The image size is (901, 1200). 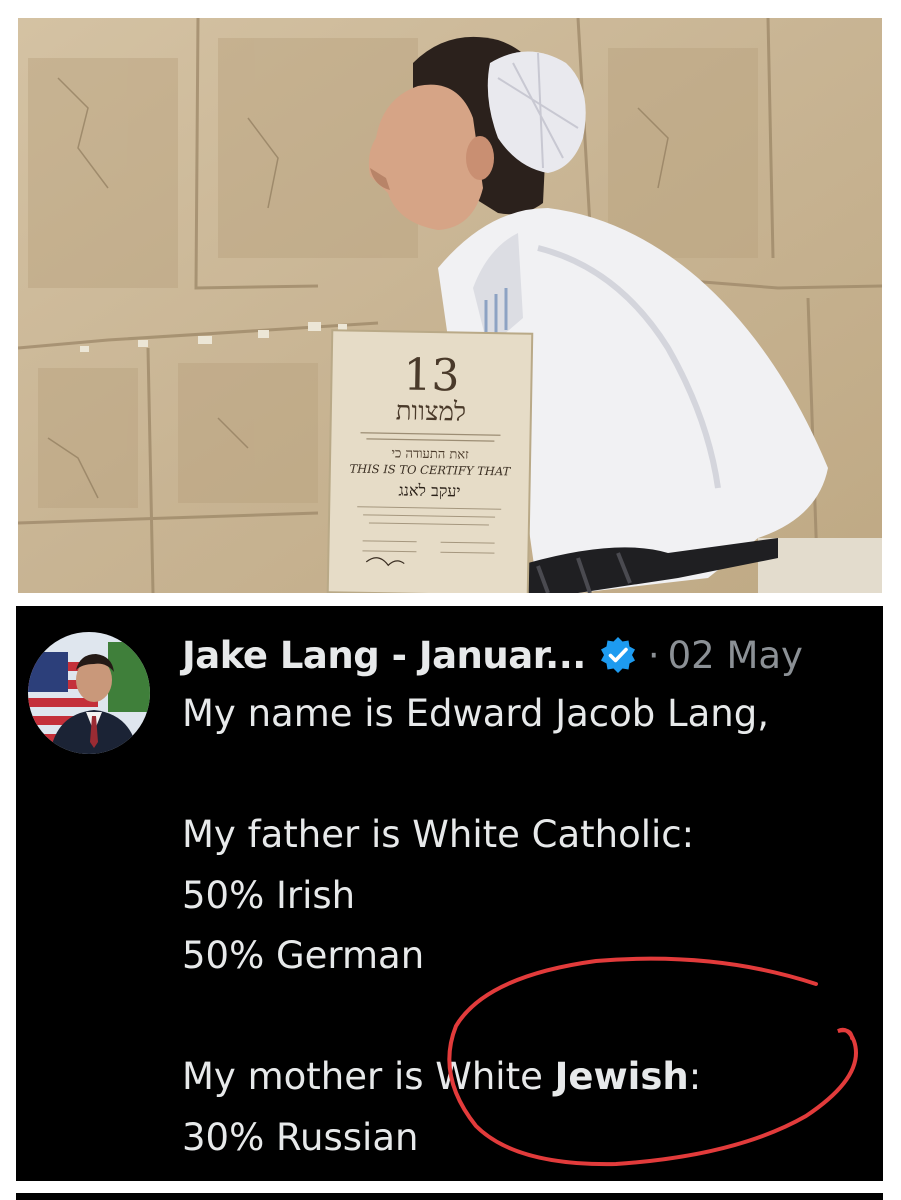 What do you see at coordinates (618, 655) in the screenshot?
I see `verified-badge-icon` at bounding box center [618, 655].